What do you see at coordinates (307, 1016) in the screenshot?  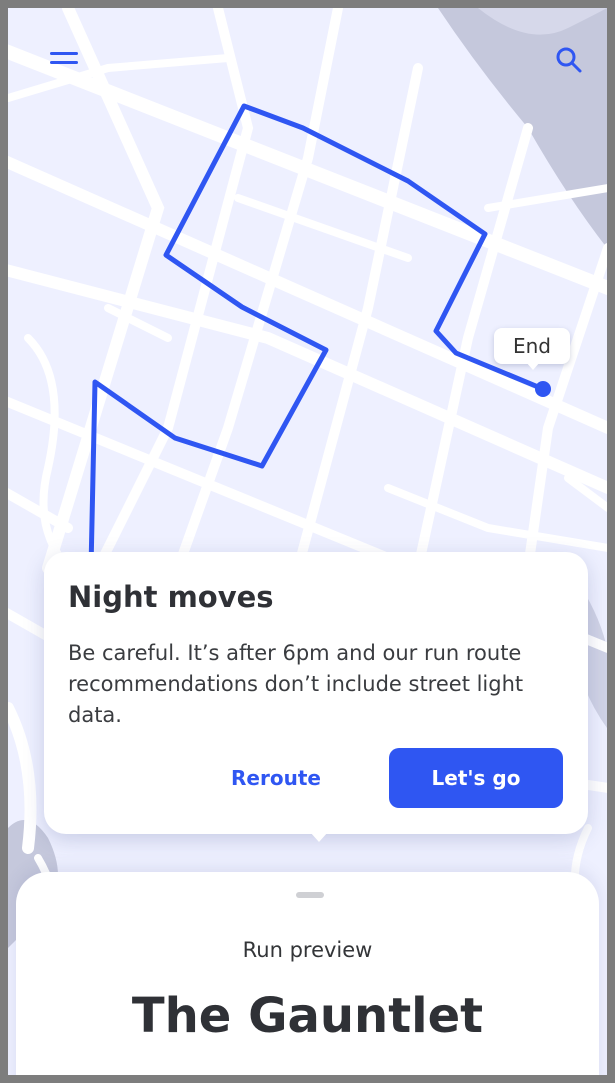 I see `run-name: The Gauntlet` at bounding box center [307, 1016].